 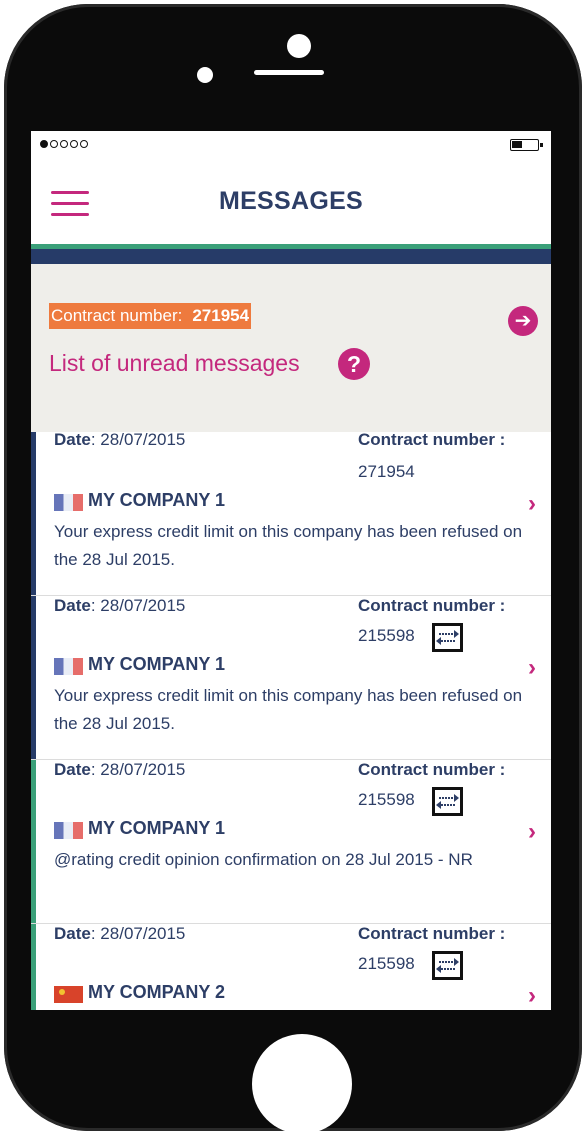 I want to click on header-stripe-navy, so click(x=291, y=256).